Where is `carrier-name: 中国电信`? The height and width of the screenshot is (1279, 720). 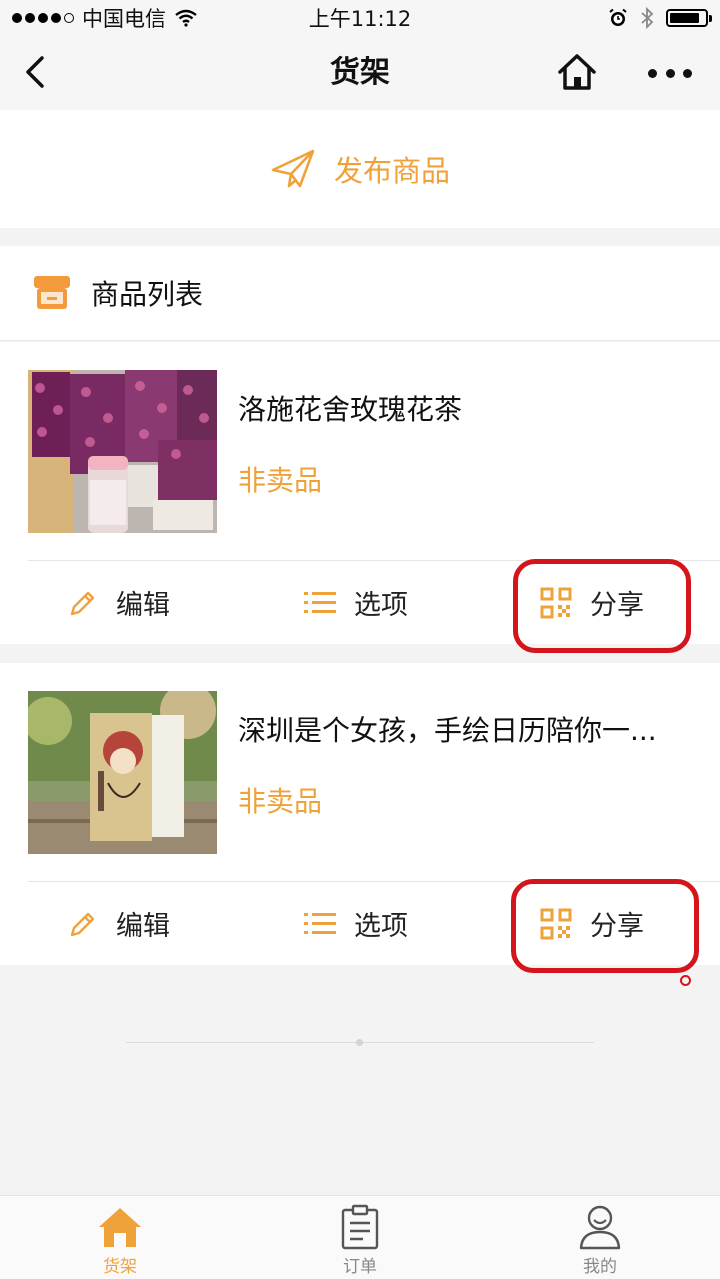 carrier-name: 中国电信 is located at coordinates (124, 19).